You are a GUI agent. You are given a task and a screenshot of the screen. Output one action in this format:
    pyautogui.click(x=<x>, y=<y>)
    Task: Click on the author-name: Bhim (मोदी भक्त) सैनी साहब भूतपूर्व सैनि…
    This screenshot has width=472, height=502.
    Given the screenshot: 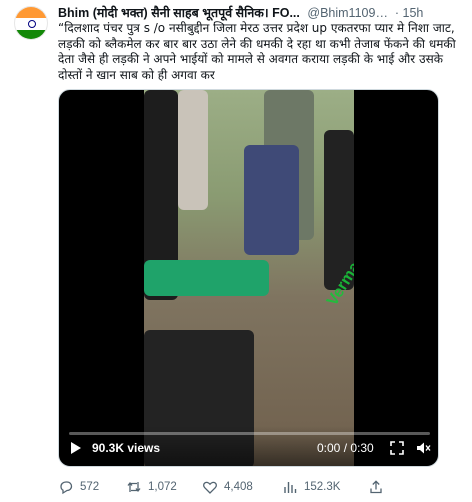 What is the action you would take?
    pyautogui.click(x=179, y=13)
    